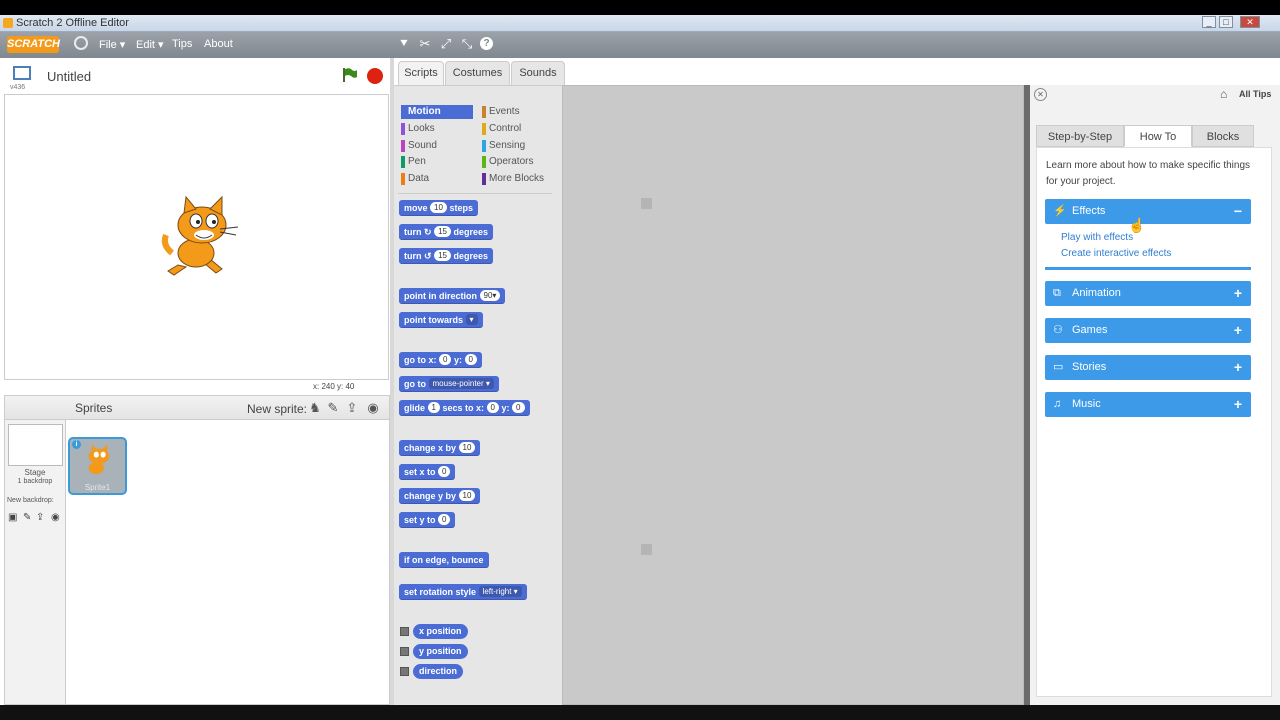  What do you see at coordinates (33, 44) in the screenshot?
I see `scratch-logo: SCRATCH` at bounding box center [33, 44].